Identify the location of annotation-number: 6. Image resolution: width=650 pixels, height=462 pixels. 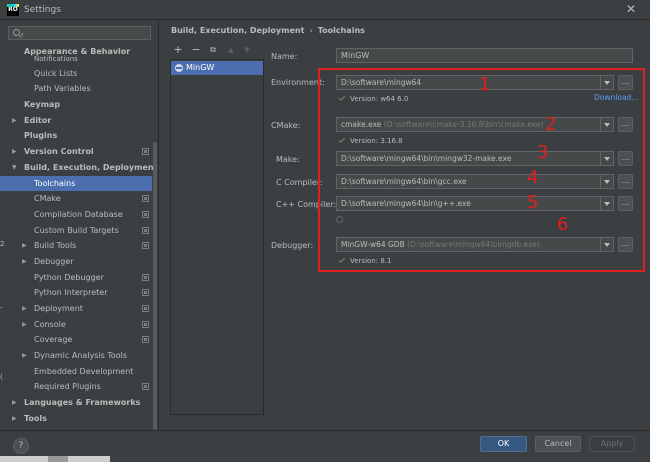
(563, 224).